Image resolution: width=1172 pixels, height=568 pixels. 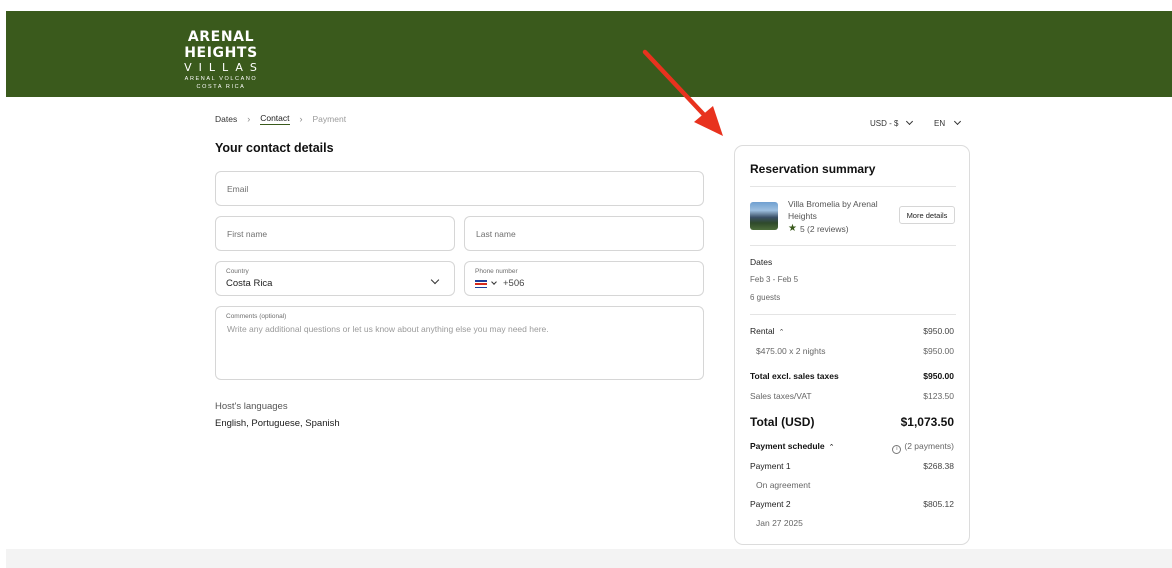 I want to click on brand-tagline-line1: ARENAL VOLCANO, so click(x=221, y=79).